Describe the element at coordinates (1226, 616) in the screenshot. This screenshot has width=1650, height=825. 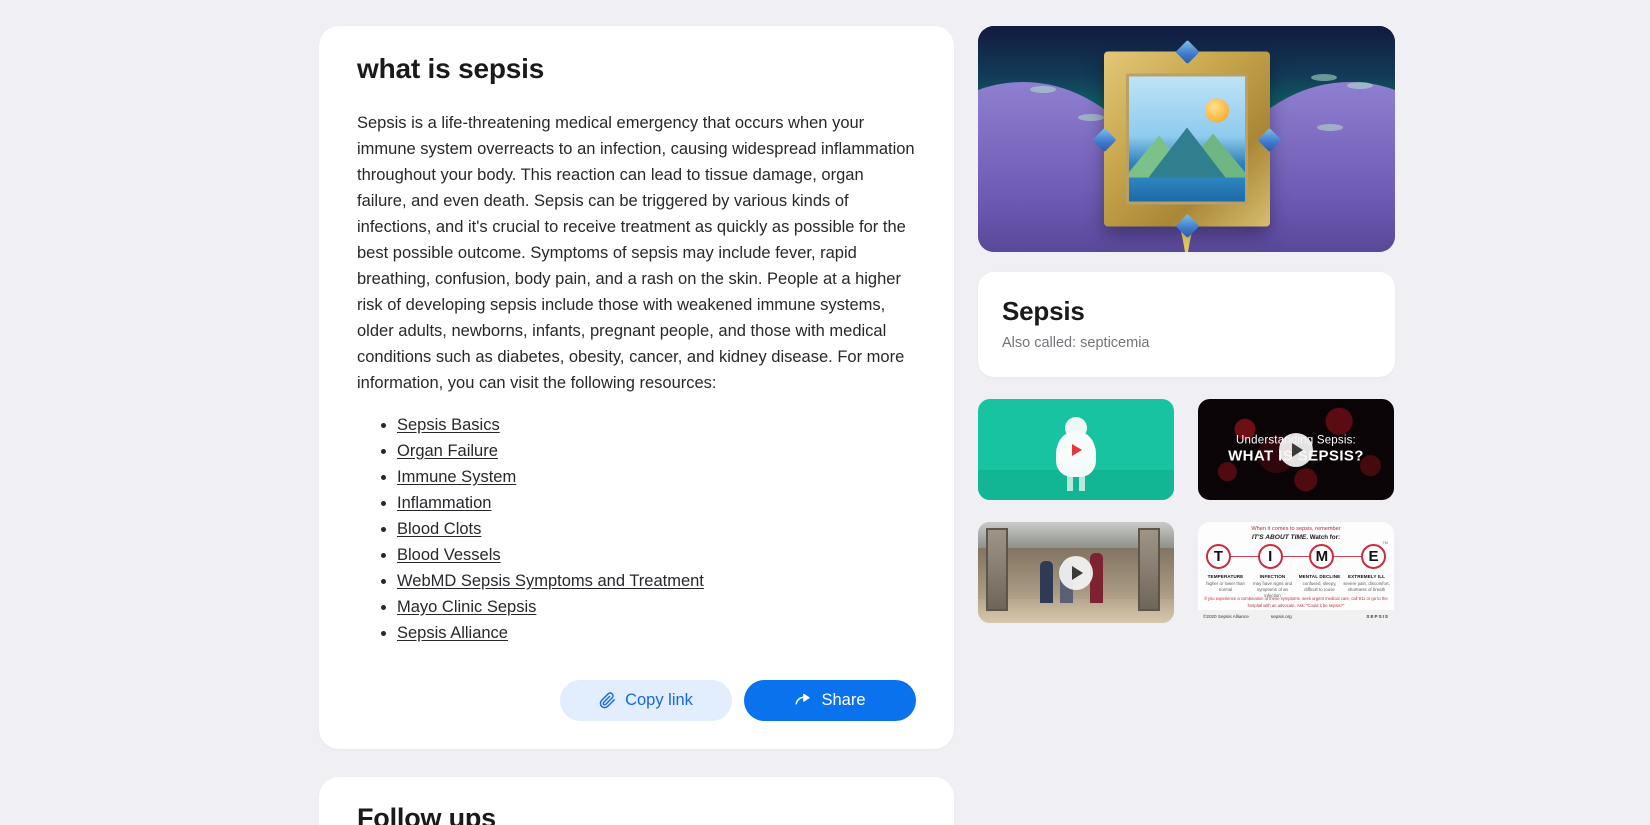
I see `infographic-credit: ©2020 Sepsis Alliance` at that location.